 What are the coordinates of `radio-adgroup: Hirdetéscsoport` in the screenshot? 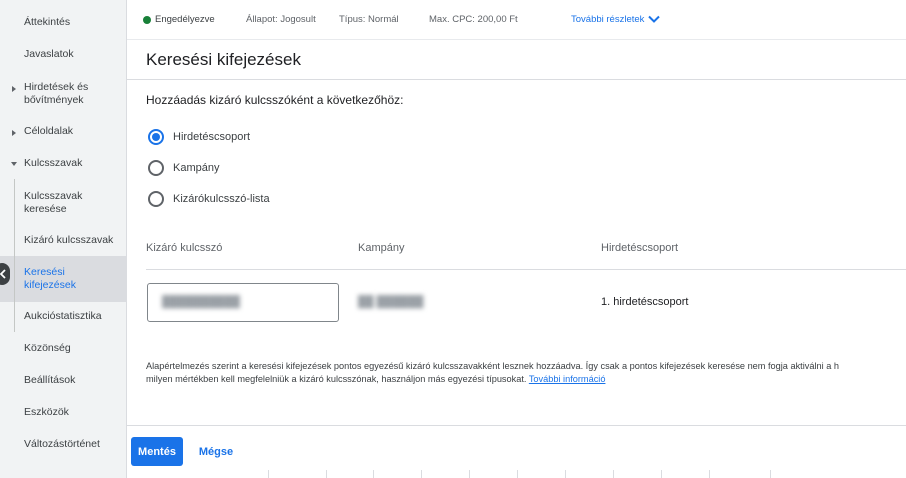 It's located at (199, 137).